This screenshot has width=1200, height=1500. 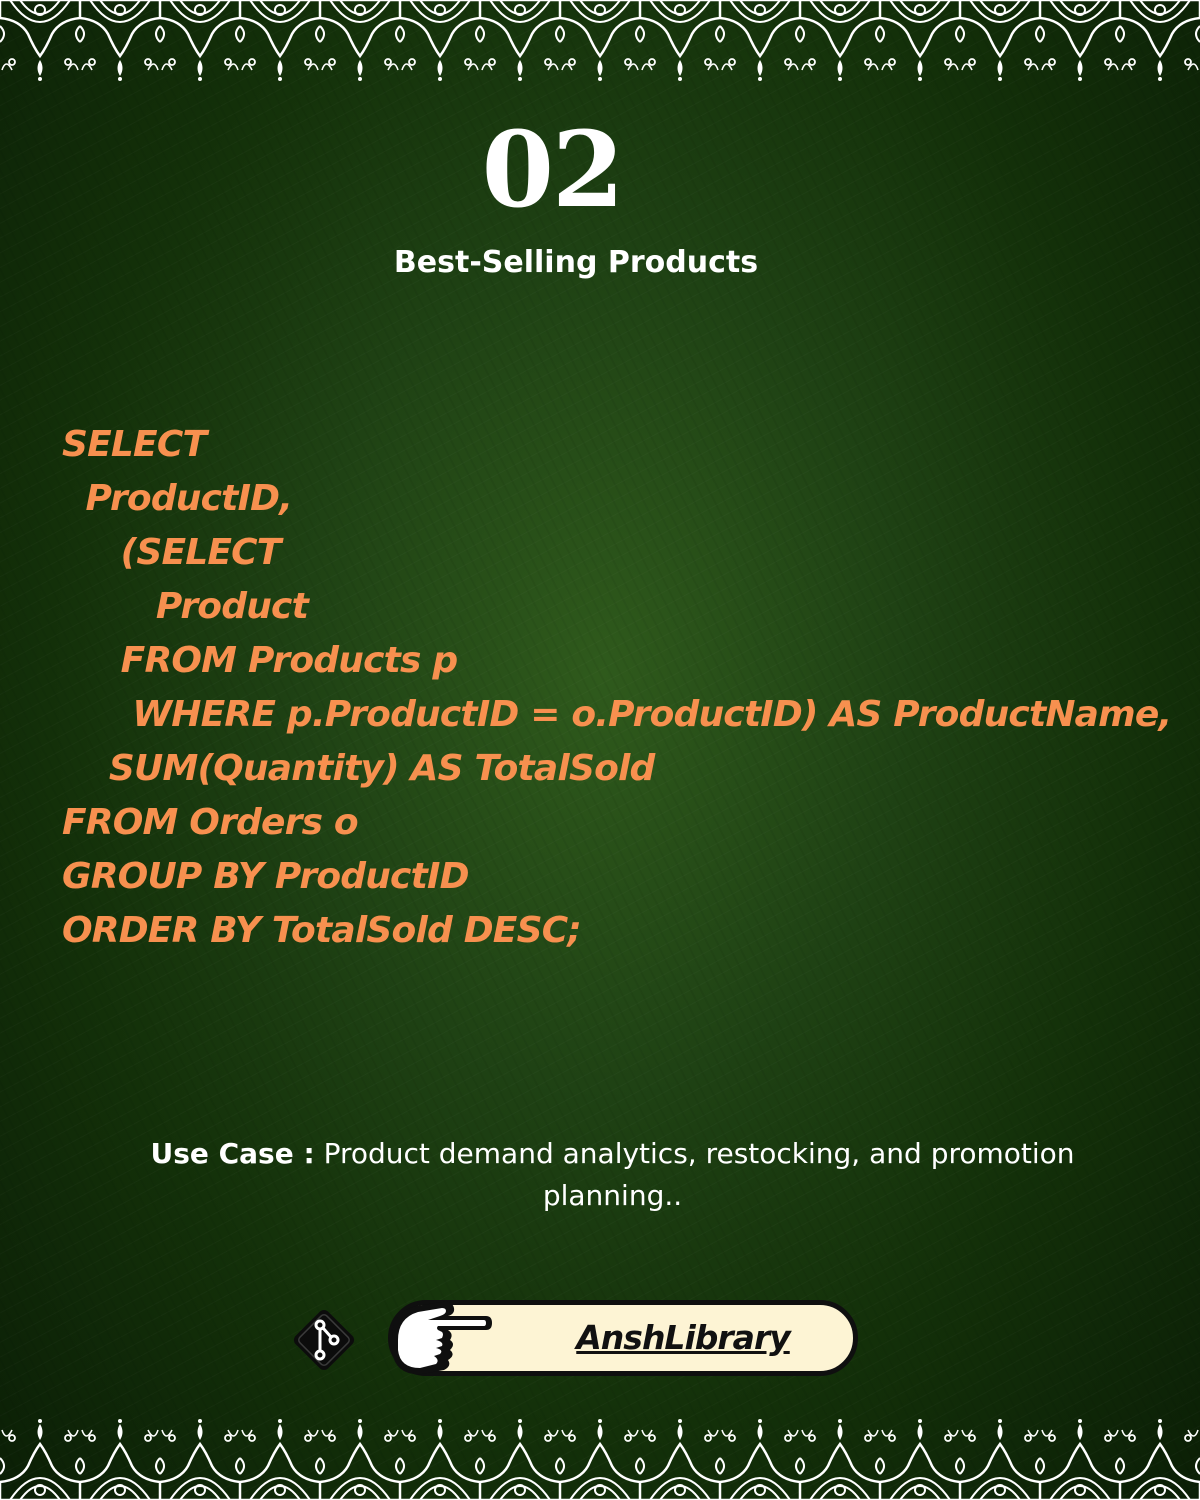 I want to click on slide-title: Best-Selling Products, so click(x=576, y=262).